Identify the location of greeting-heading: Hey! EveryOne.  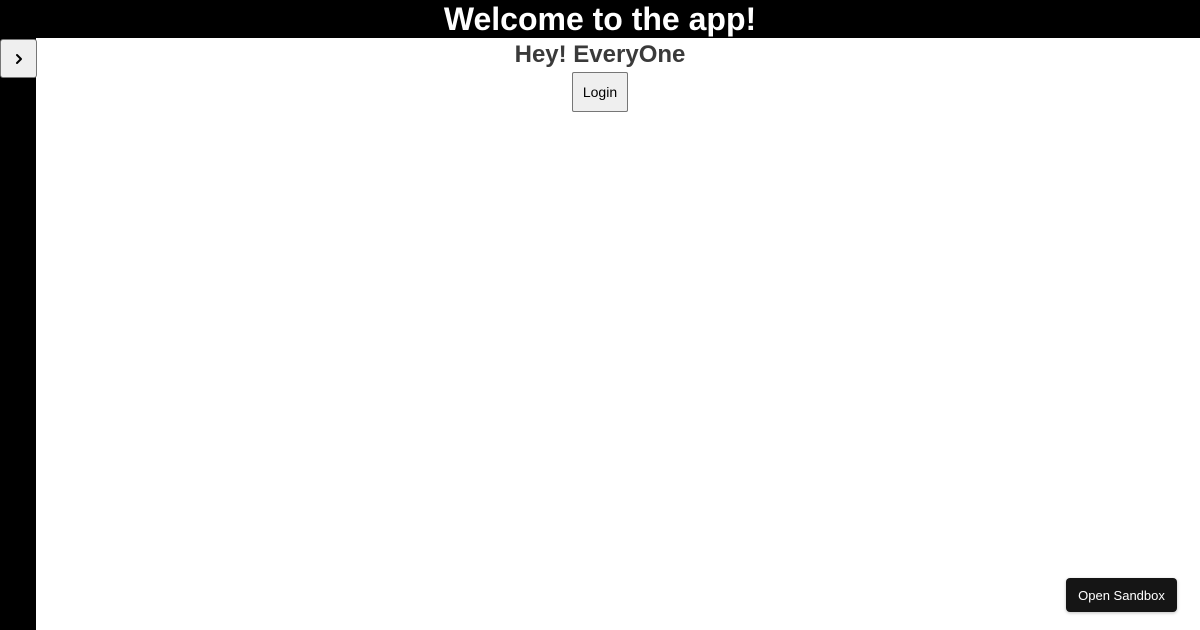
(600, 54).